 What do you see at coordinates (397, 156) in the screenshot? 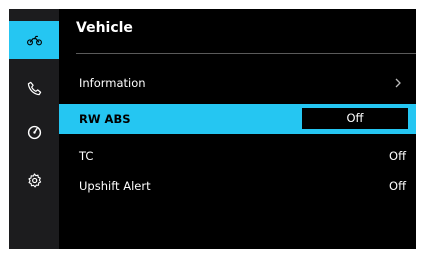
I see `tc-value: Off` at bounding box center [397, 156].